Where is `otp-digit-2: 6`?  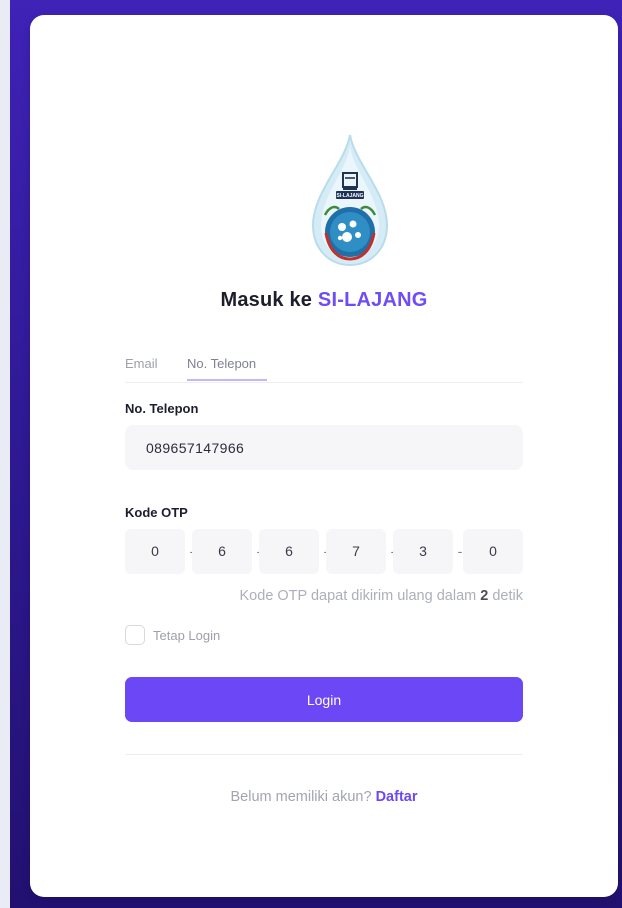 otp-digit-2: 6 is located at coordinates (222, 551).